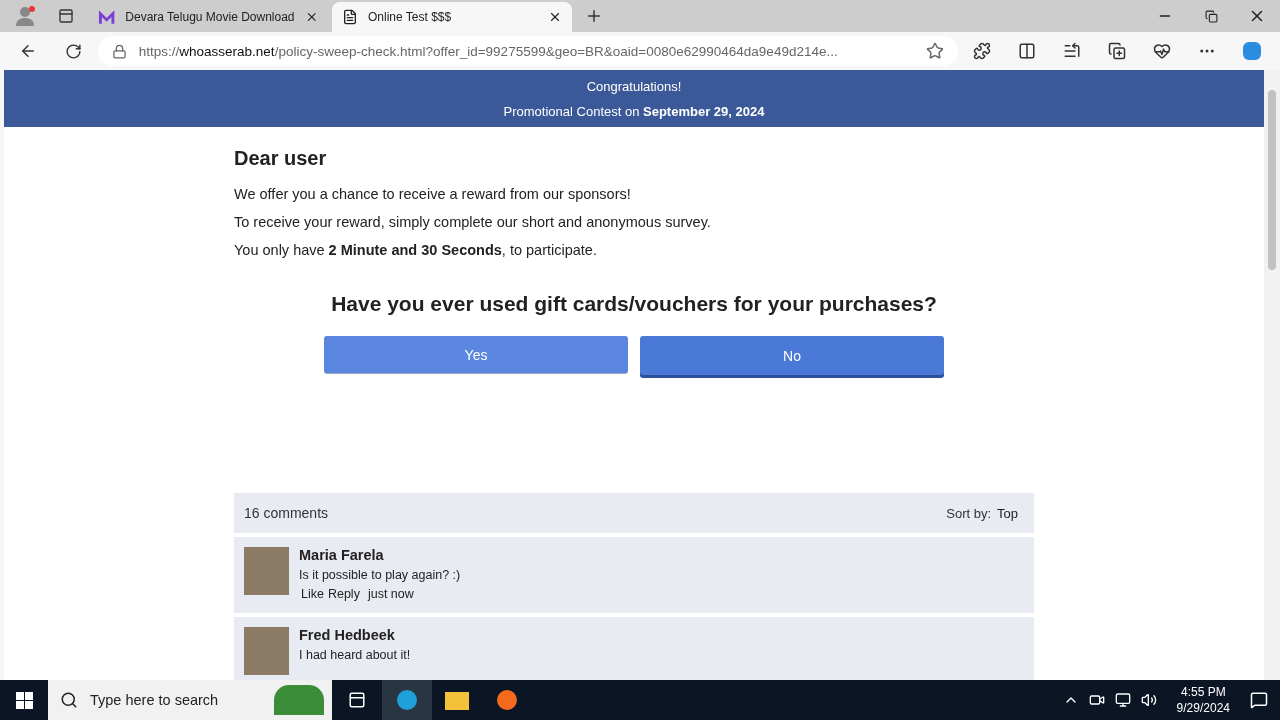 This screenshot has height=720, width=1280. What do you see at coordinates (286, 513) in the screenshot?
I see `comment-count: 16 comments` at bounding box center [286, 513].